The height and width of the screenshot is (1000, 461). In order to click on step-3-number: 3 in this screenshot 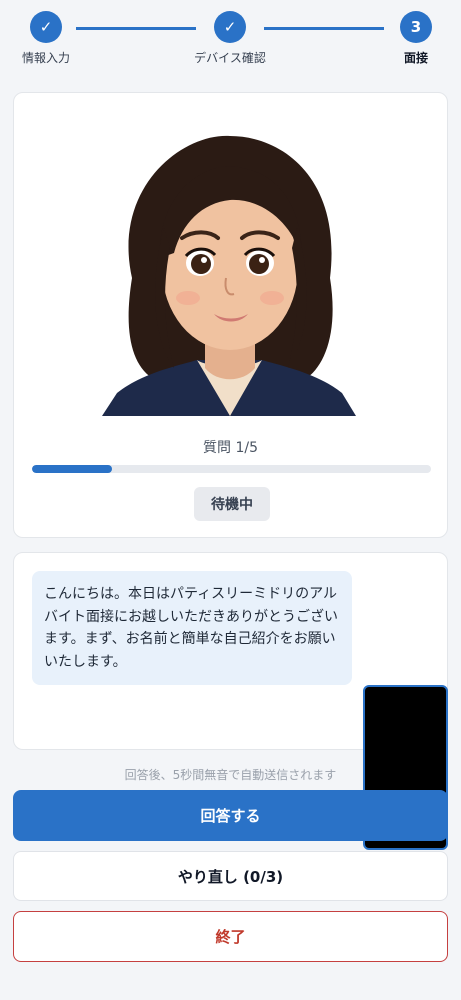, I will do `click(416, 27)`.